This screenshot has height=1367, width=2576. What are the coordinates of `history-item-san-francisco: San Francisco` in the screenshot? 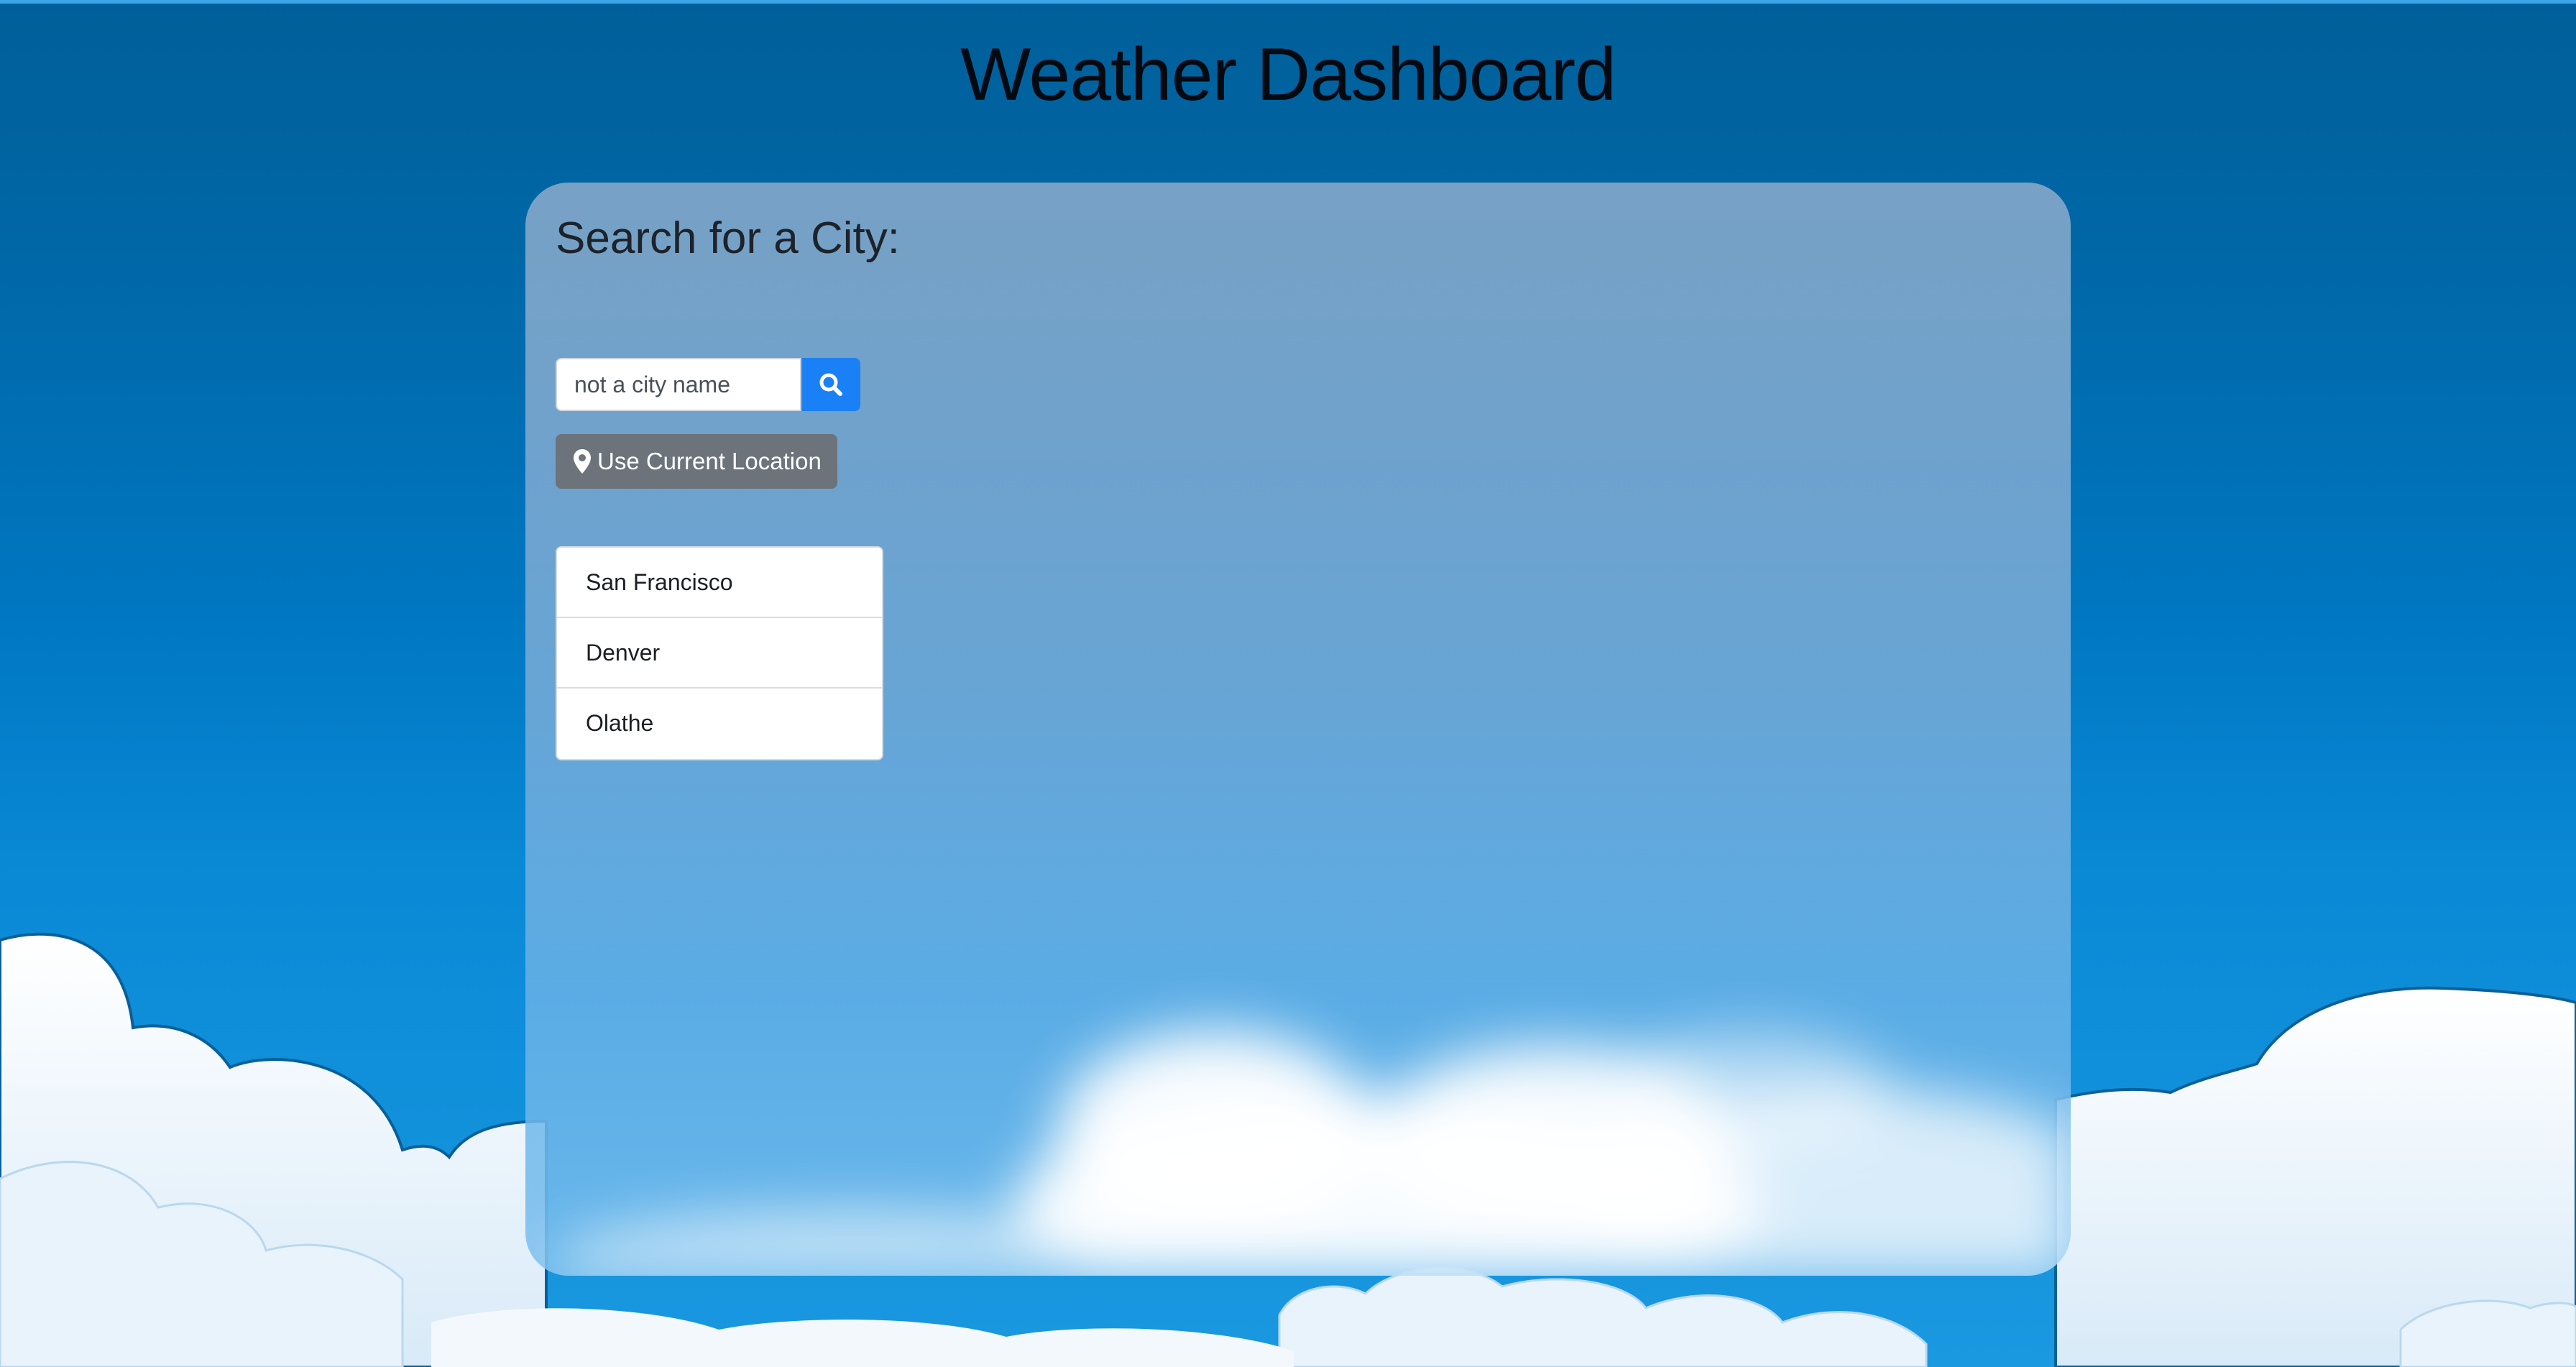 It's located at (719, 583).